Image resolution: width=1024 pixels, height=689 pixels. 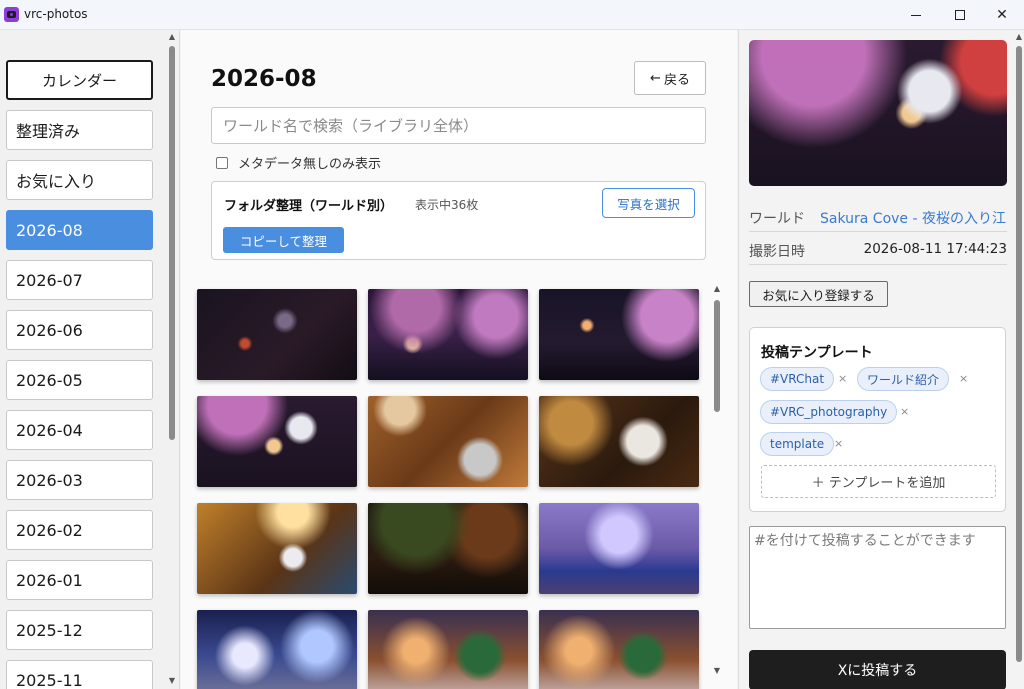 I want to click on minimize-icon, so click(x=916, y=15).